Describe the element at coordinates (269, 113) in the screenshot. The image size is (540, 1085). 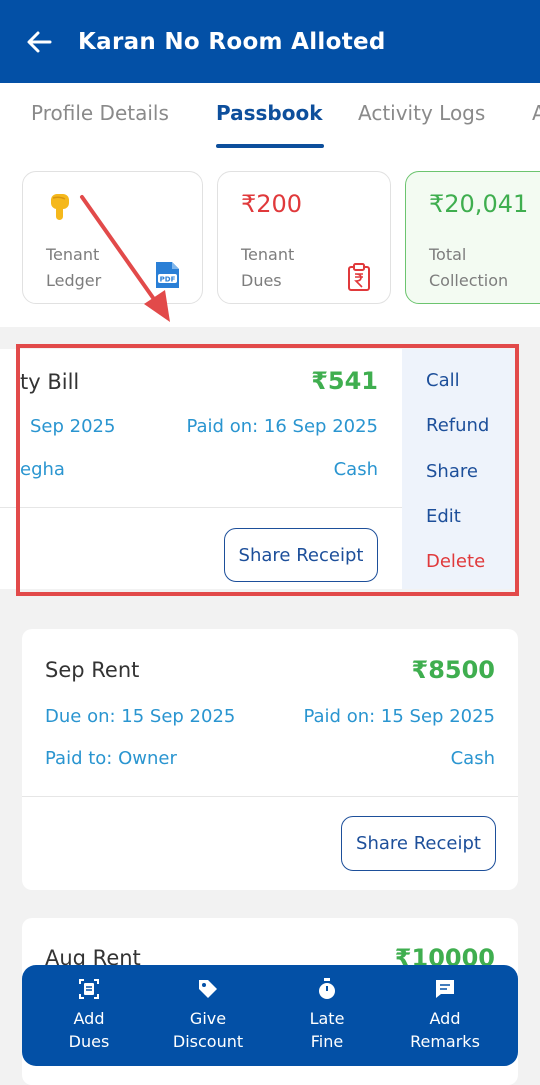
I see `tab-passbook: Passbook` at that location.